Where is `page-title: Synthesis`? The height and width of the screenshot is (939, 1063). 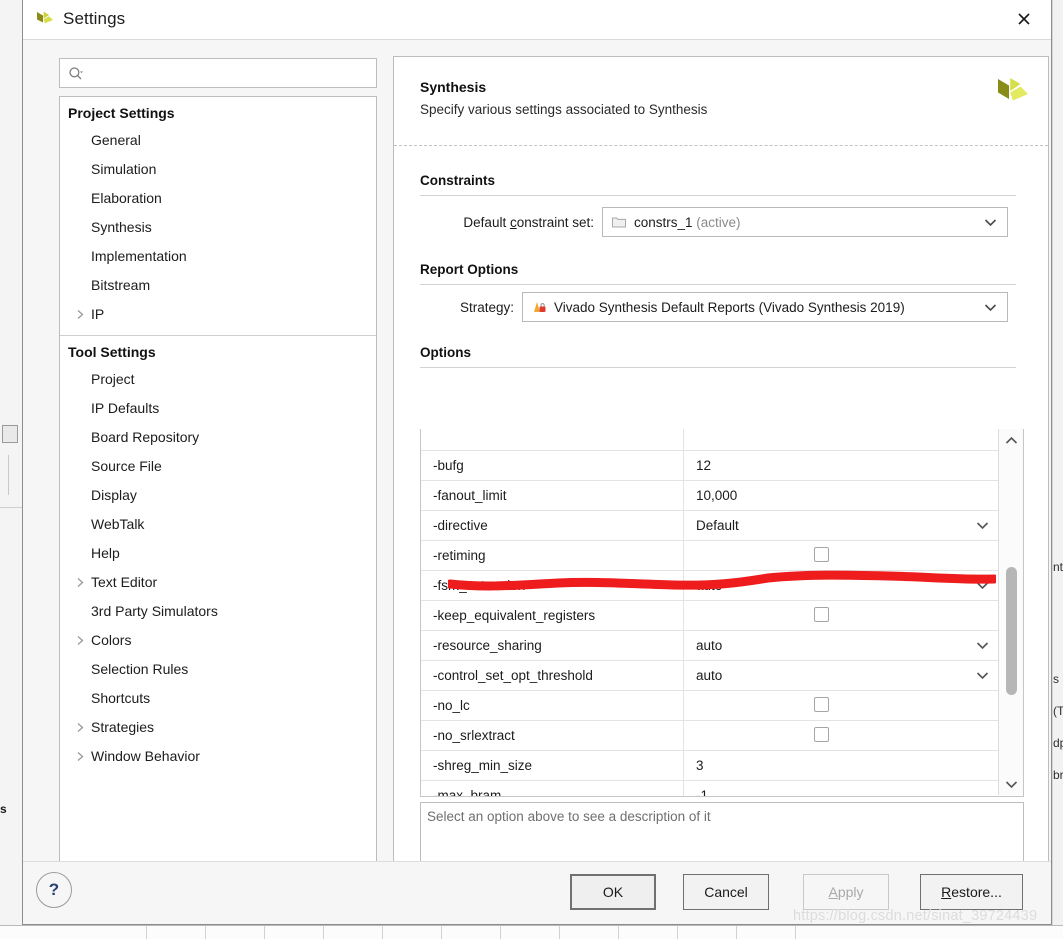 page-title: Synthesis is located at coordinates (720, 87).